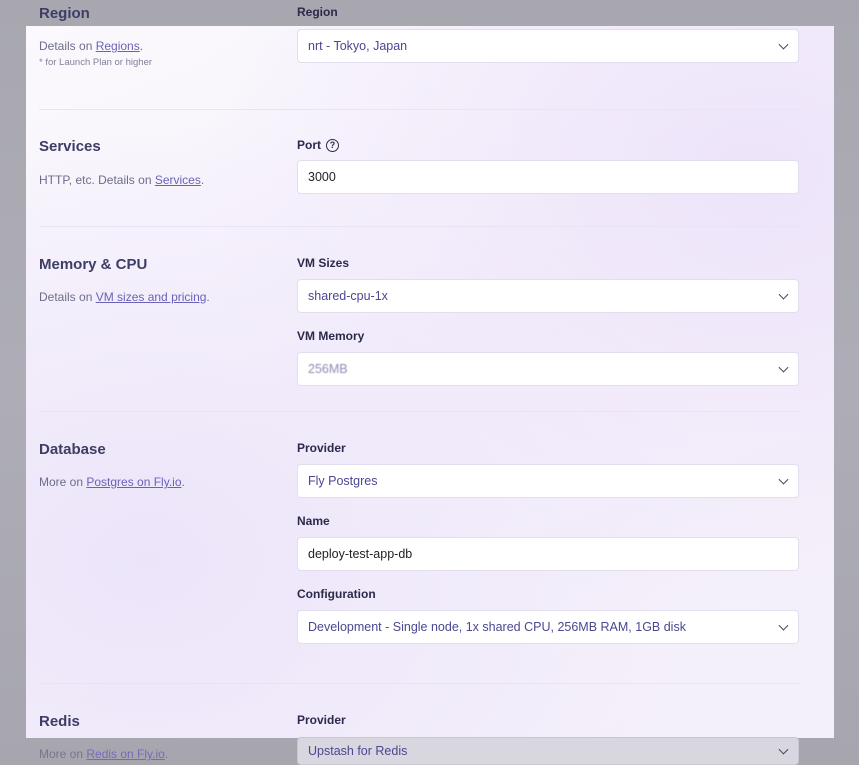 Image resolution: width=859 pixels, height=765 pixels. I want to click on help-icon: ?, so click(332, 145).